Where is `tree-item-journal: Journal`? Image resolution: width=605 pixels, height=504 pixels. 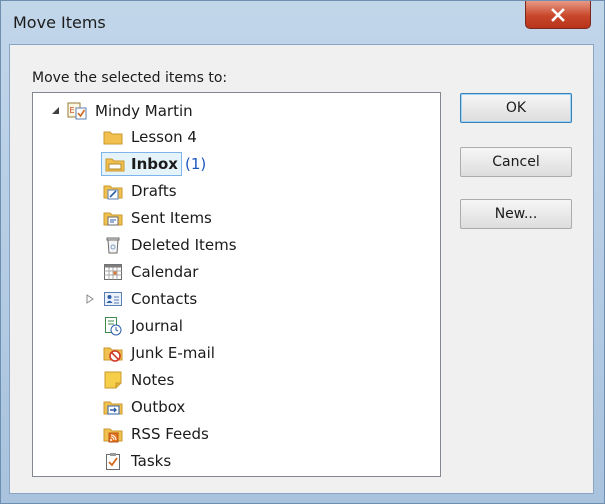 tree-item-journal: Journal is located at coordinates (143, 326).